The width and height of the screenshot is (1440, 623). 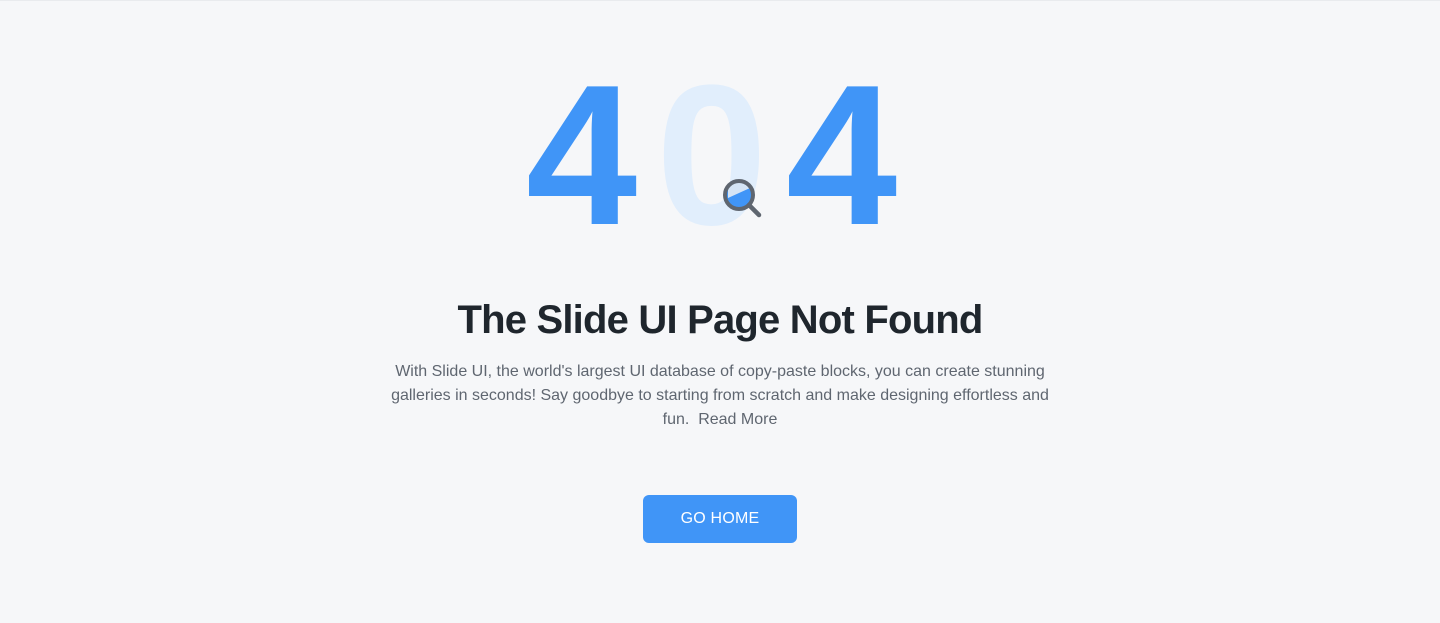 I want to click on error-404-illustration: 4 0 4, so click(x=720, y=155).